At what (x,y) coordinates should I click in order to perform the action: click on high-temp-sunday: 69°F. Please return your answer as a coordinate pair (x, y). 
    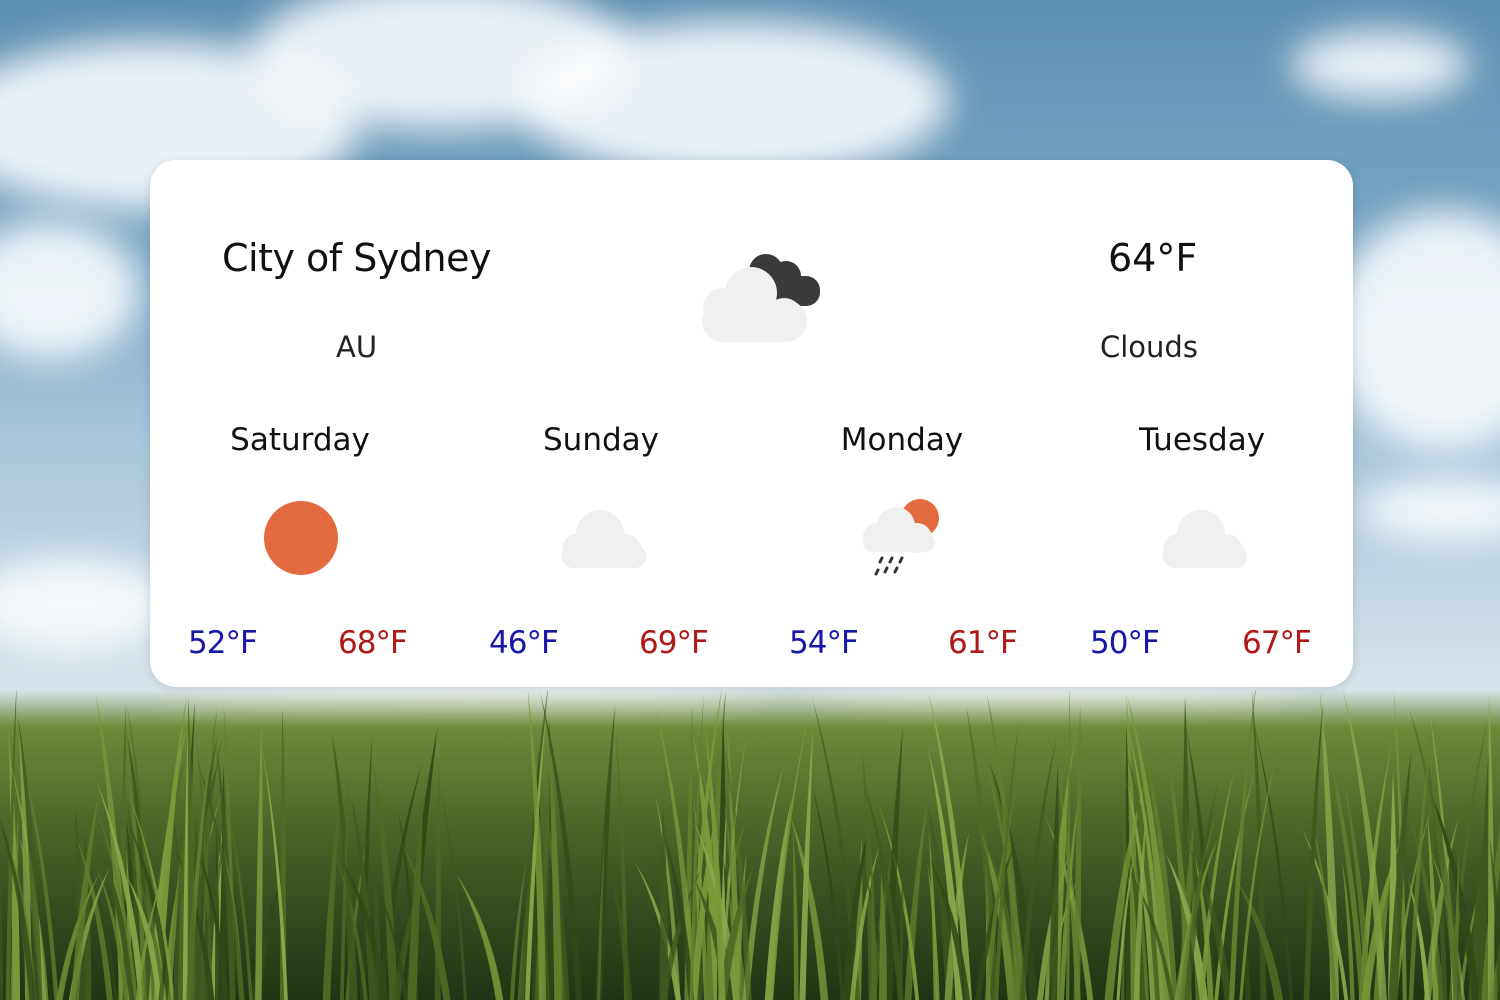
    Looking at the image, I should click on (674, 643).